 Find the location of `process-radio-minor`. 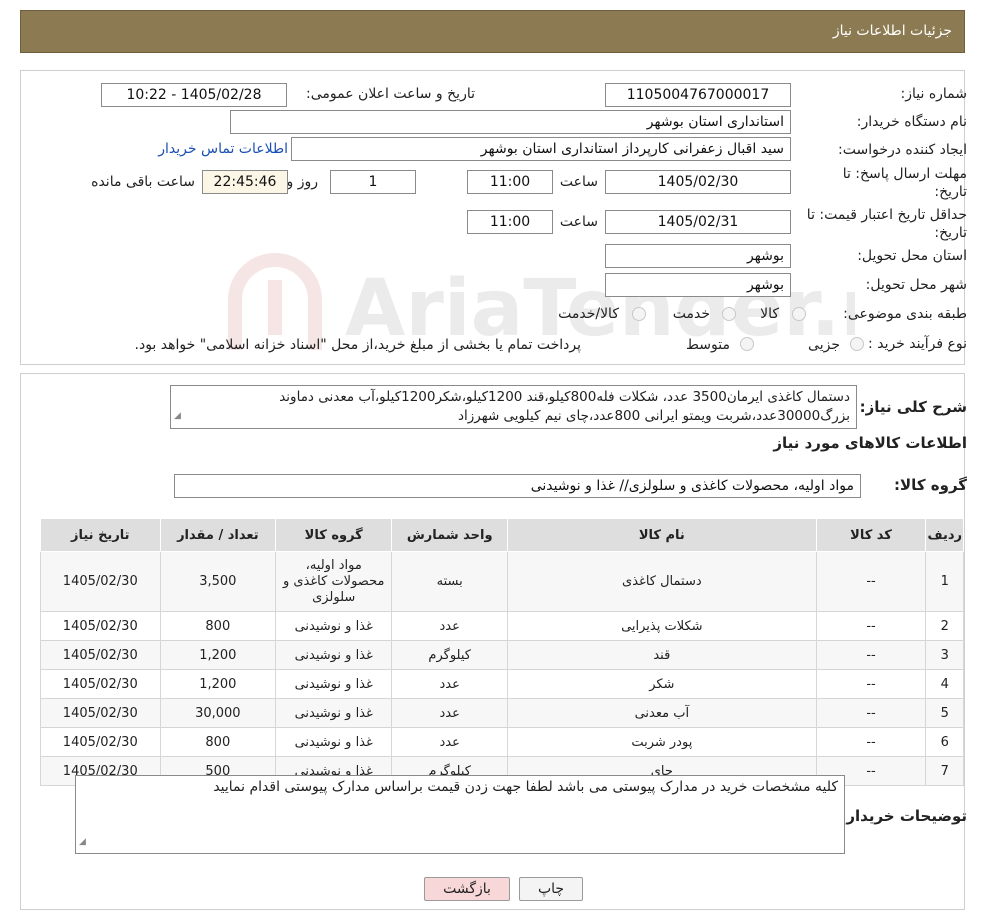

process-radio-minor is located at coordinates (857, 344).